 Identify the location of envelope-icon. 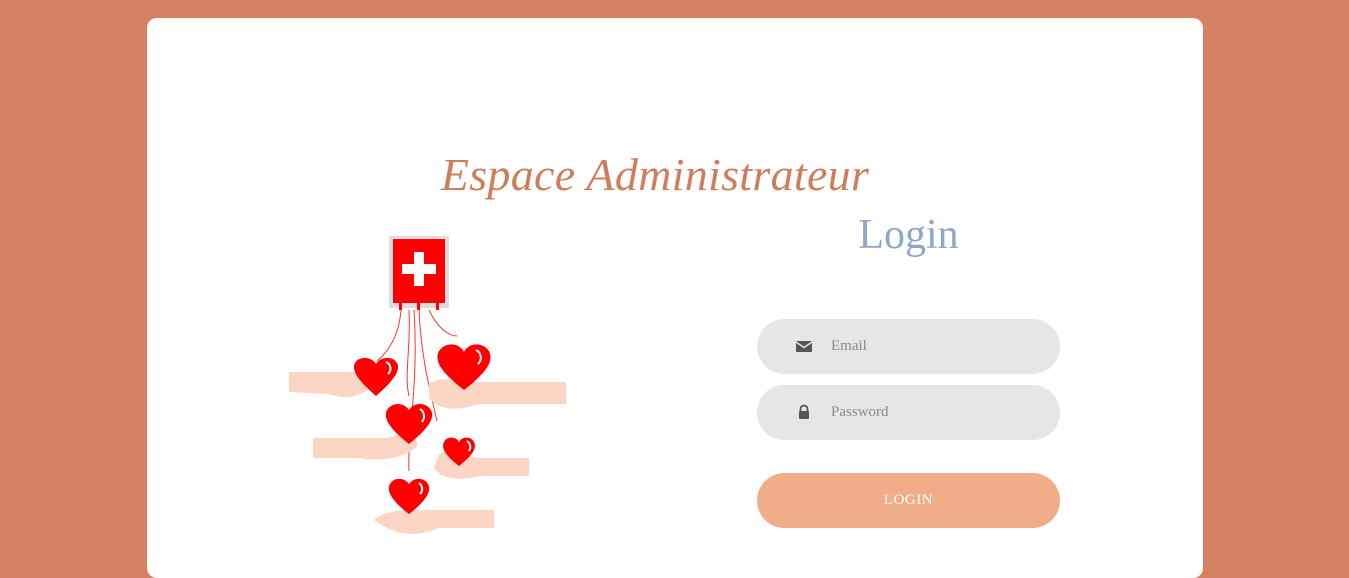
(804, 346).